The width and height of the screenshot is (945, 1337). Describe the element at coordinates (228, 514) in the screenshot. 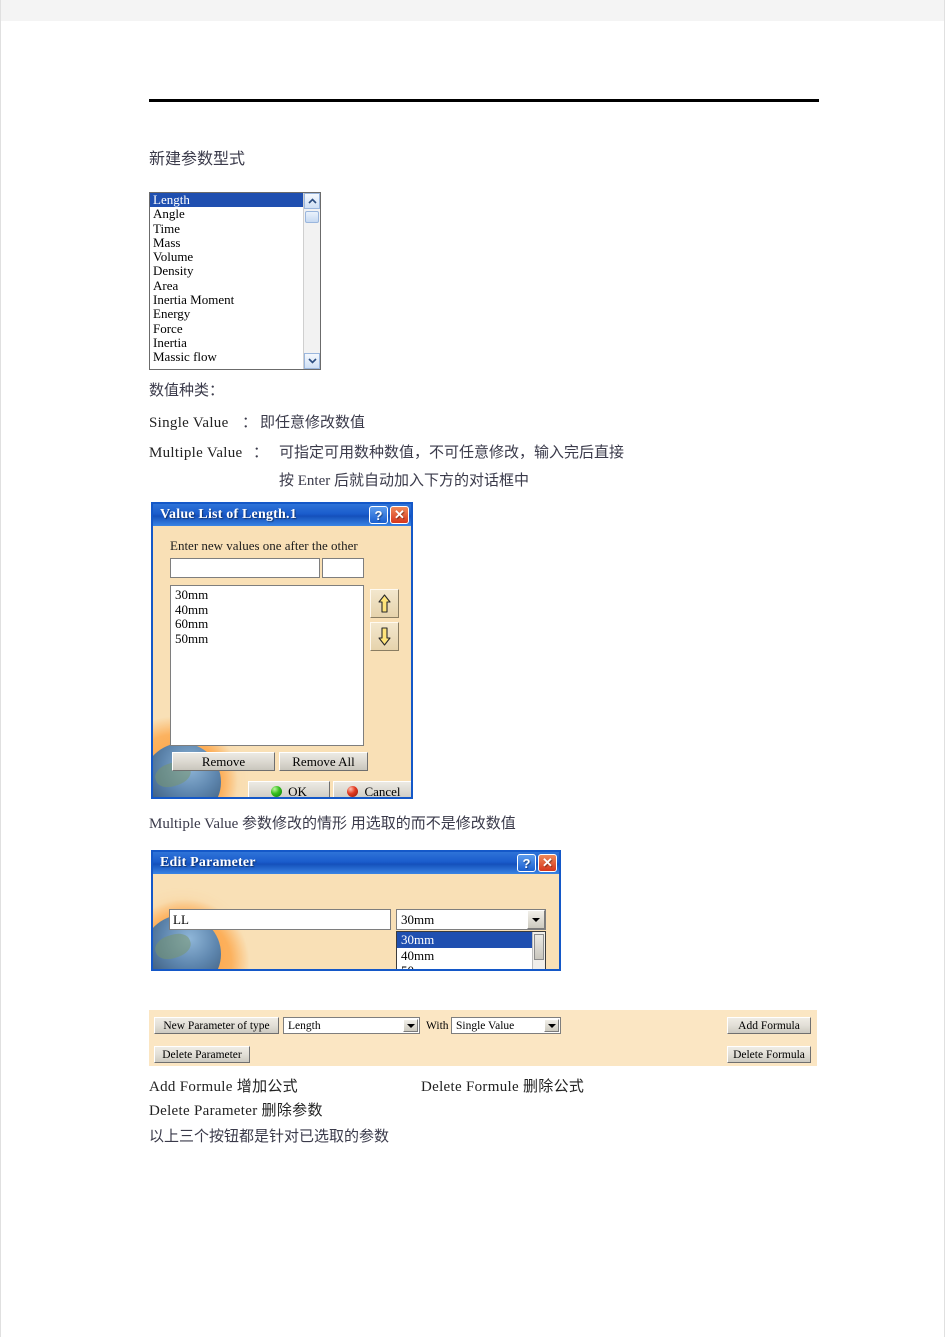

I see `value-list-dialog-title: Value List of Length.1` at that location.